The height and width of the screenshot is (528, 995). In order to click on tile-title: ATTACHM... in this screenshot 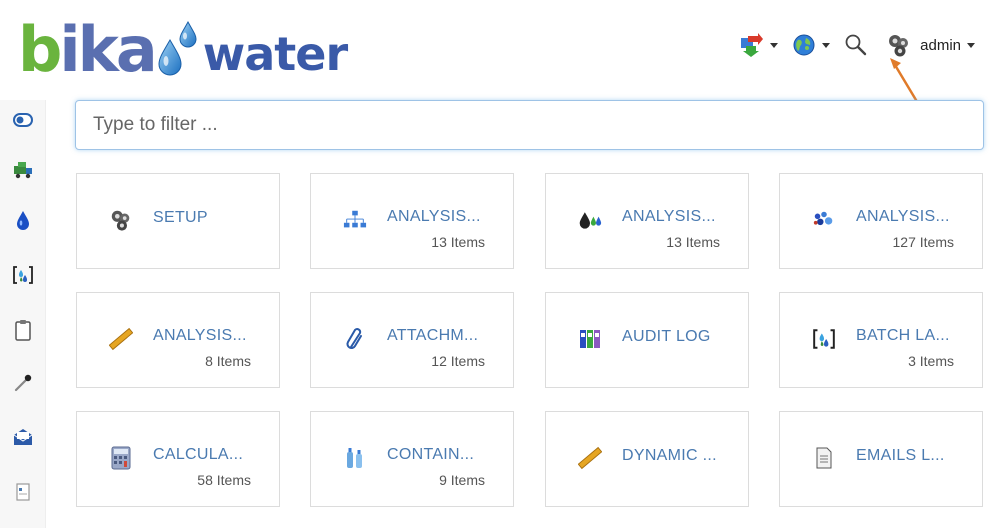, I will do `click(433, 335)`.